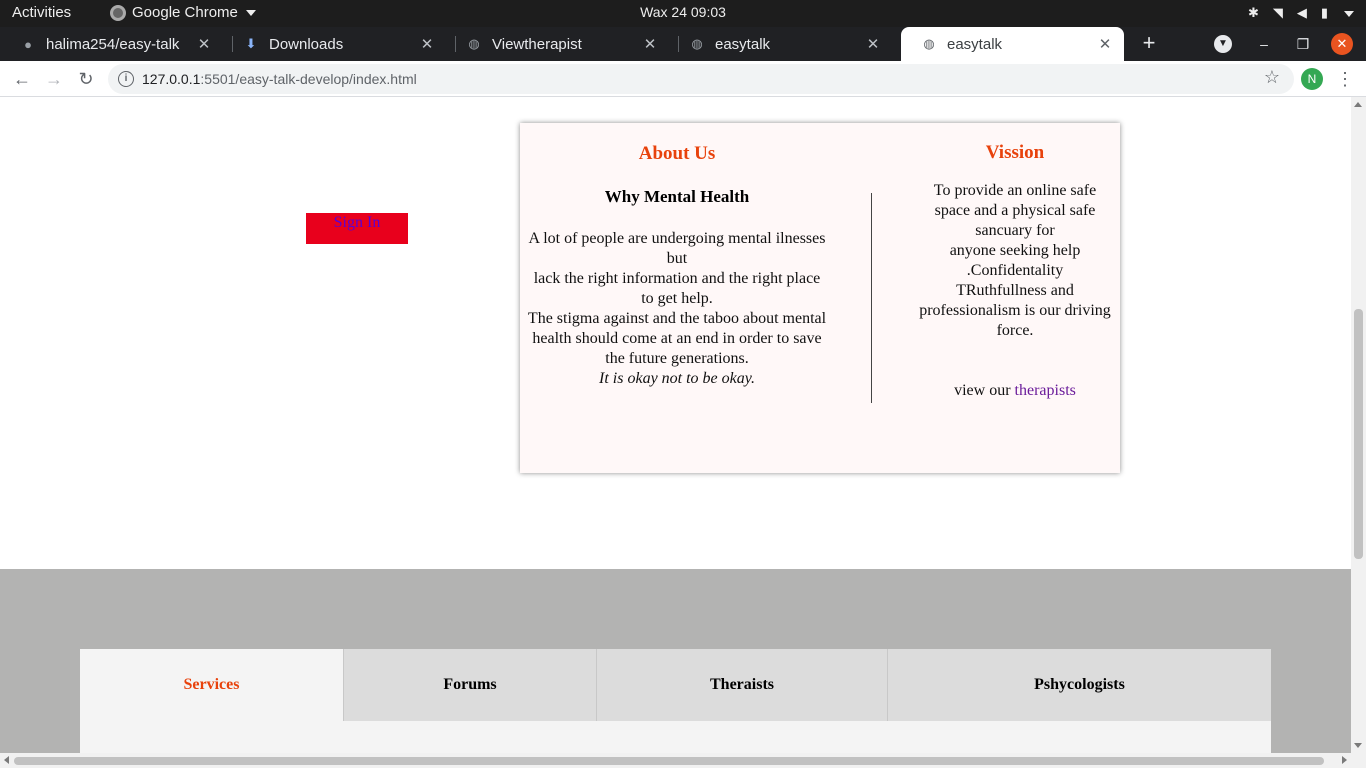 Image resolution: width=1366 pixels, height=768 pixels. I want to click on tab-title: halima254/easy-talk, so click(113, 44).